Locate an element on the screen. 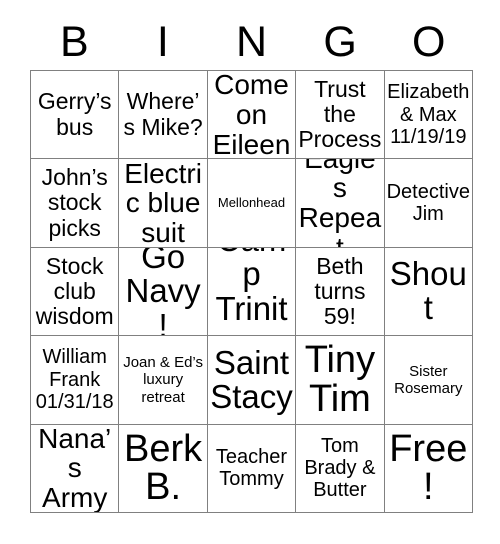 This screenshot has width=500, height=544. bingo-cell-label: Camp Trinity is located at coordinates (251, 291).